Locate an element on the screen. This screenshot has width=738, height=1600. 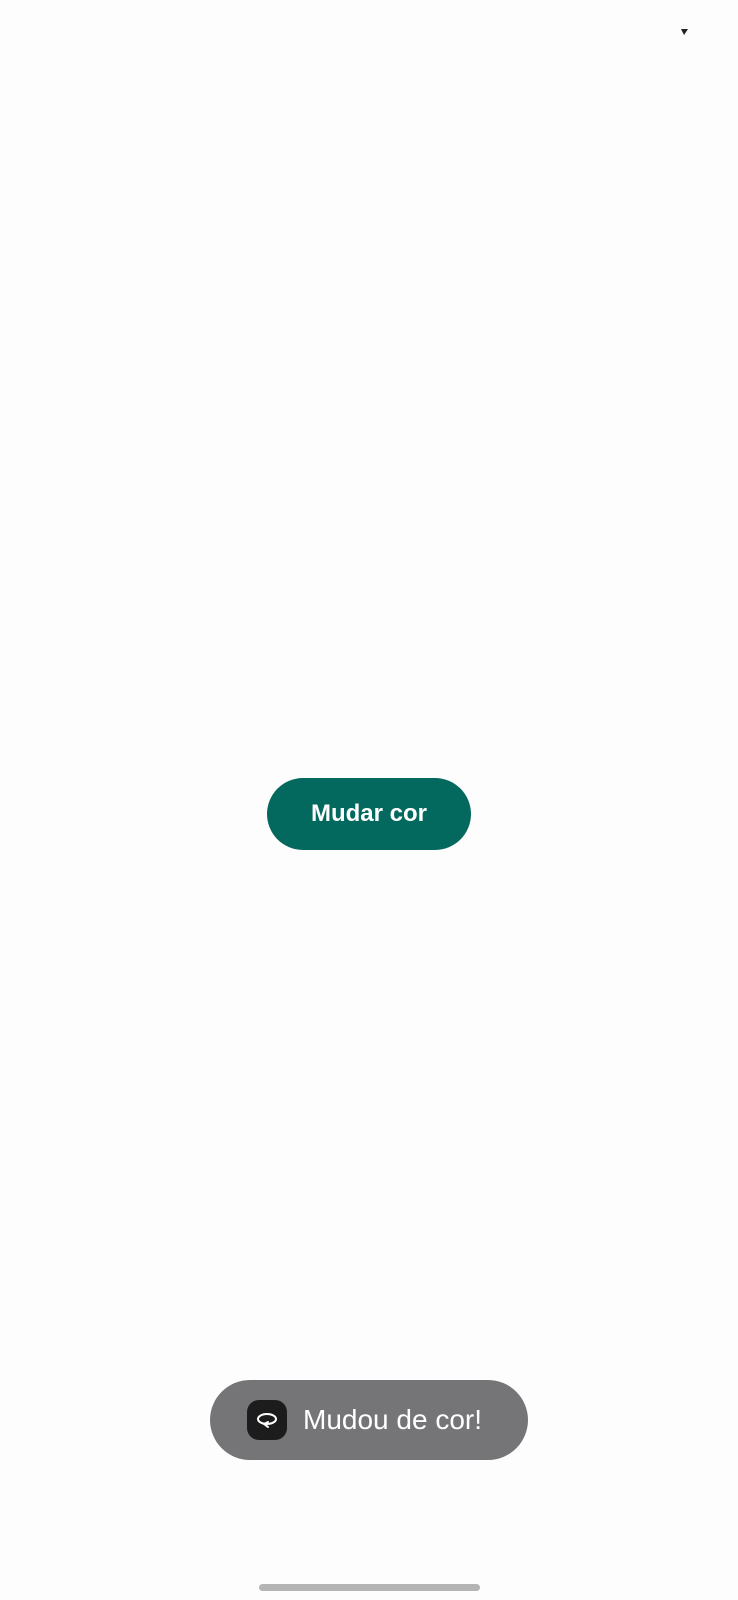
signal-arrow-icon is located at coordinates (685, 29).